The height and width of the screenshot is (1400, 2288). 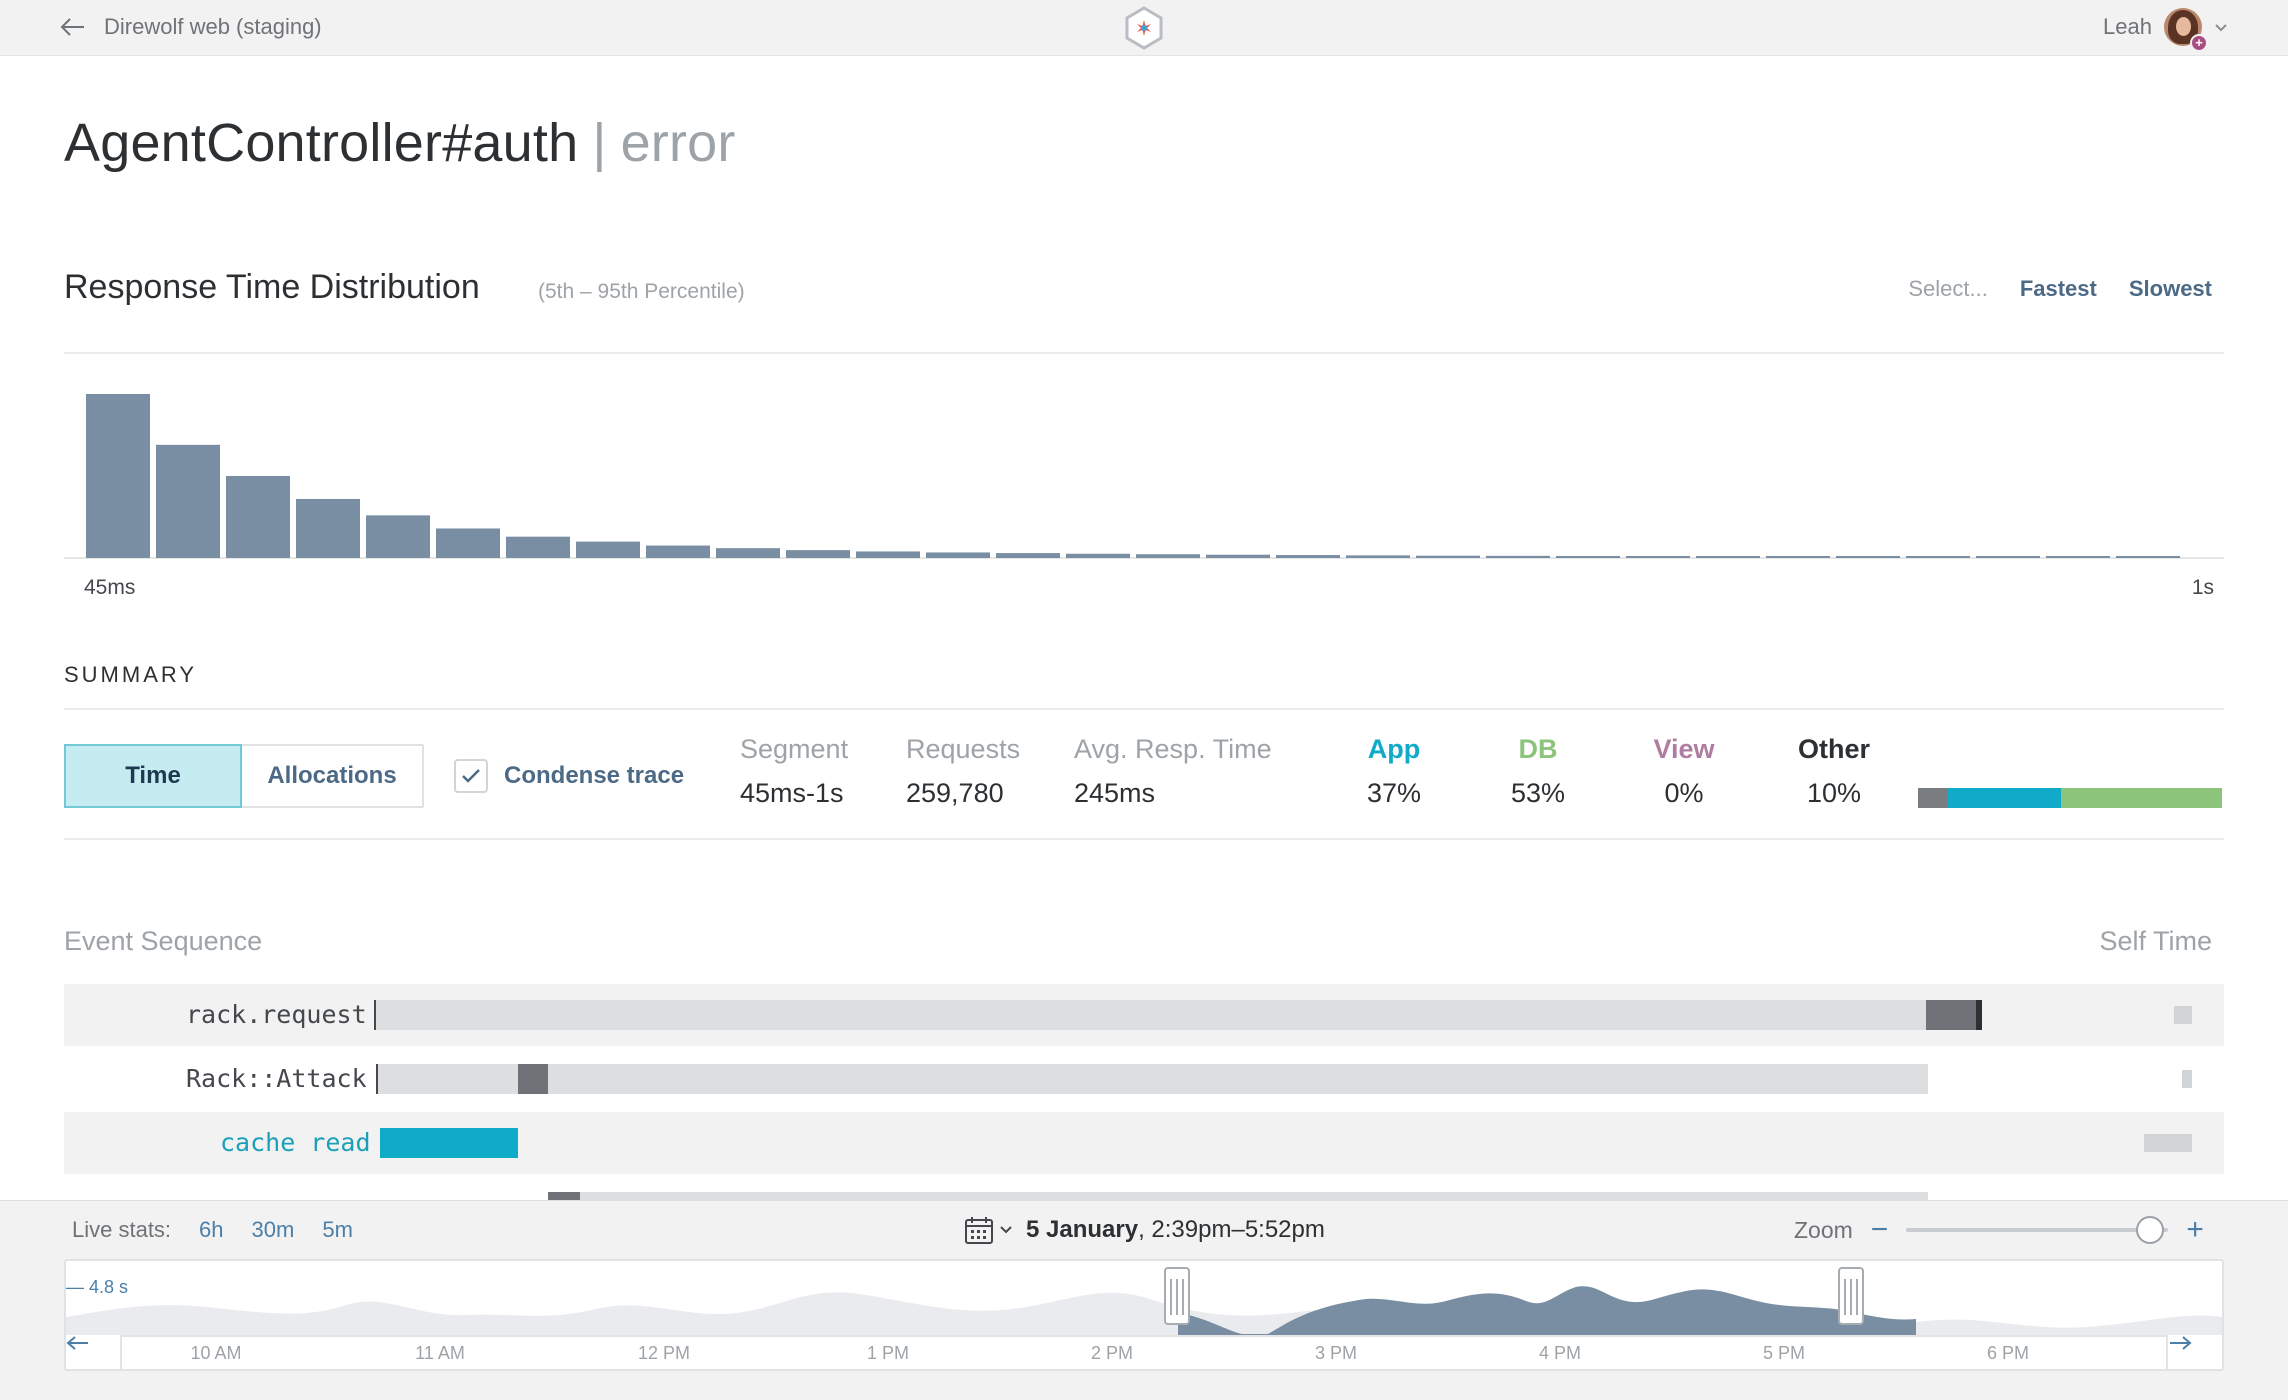 I want to click on timeline-tick: 10 AM, so click(x=216, y=1353).